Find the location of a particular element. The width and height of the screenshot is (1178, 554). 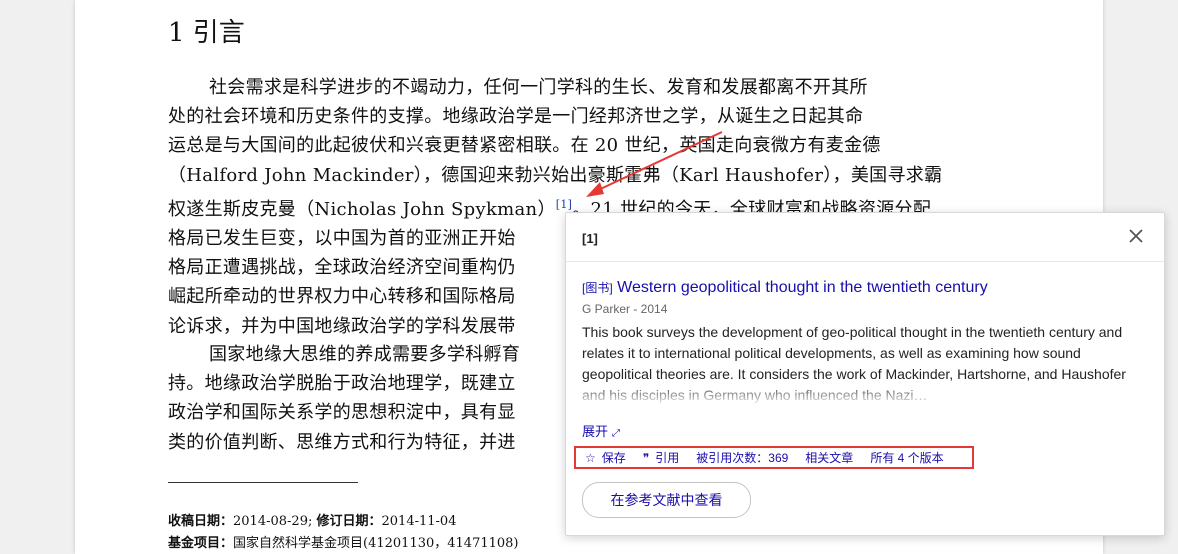

fund-text: 国家自然科学基金项目(41201130，41471108) is located at coordinates (376, 543).